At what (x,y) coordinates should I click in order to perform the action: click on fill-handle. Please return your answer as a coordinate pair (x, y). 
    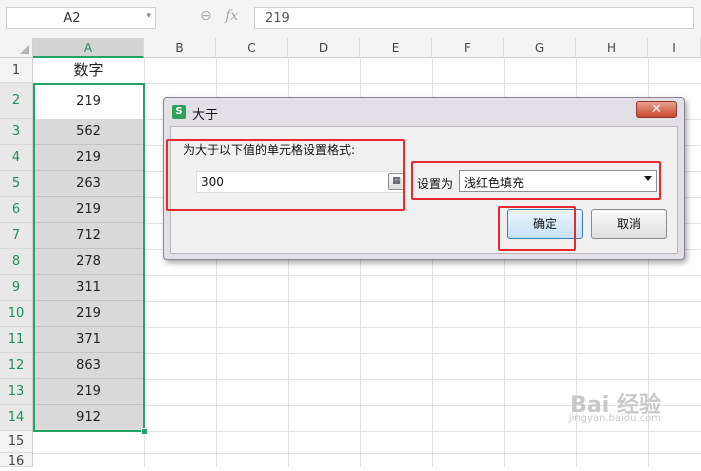
    Looking at the image, I should click on (144, 431).